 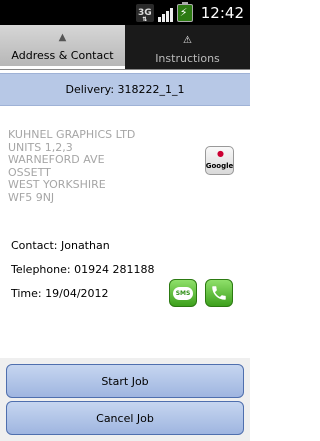 I want to click on delivery-header: Delivery: 318222_1_1, so click(x=125, y=89).